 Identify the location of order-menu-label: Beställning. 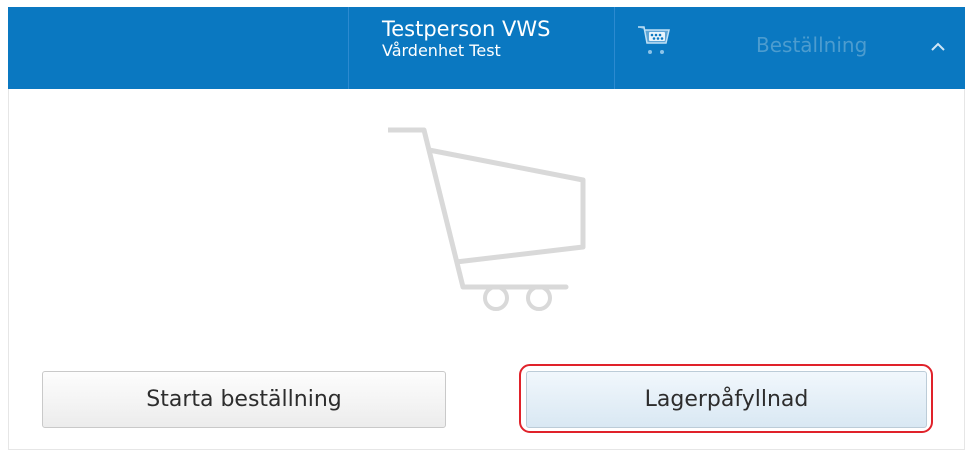
(811, 45).